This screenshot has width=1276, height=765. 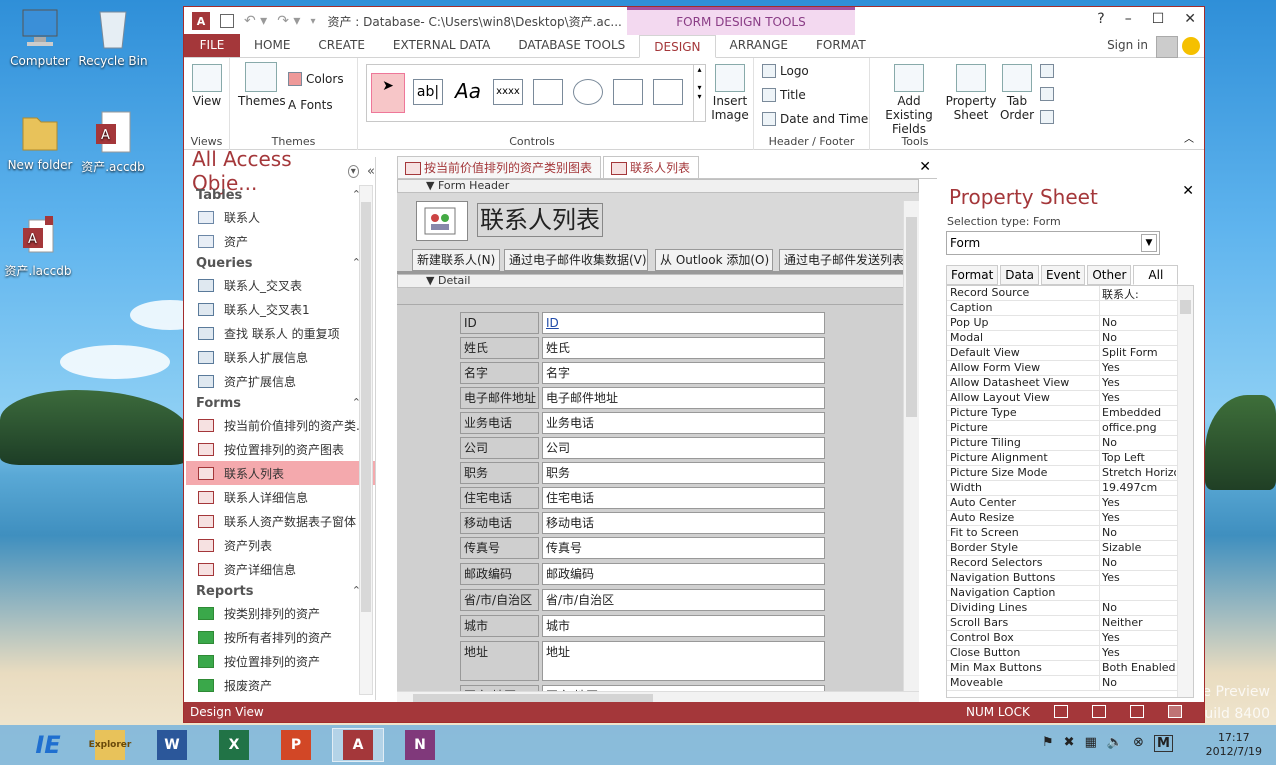 What do you see at coordinates (366, 440) in the screenshot?
I see `nav-scrollbar` at bounding box center [366, 440].